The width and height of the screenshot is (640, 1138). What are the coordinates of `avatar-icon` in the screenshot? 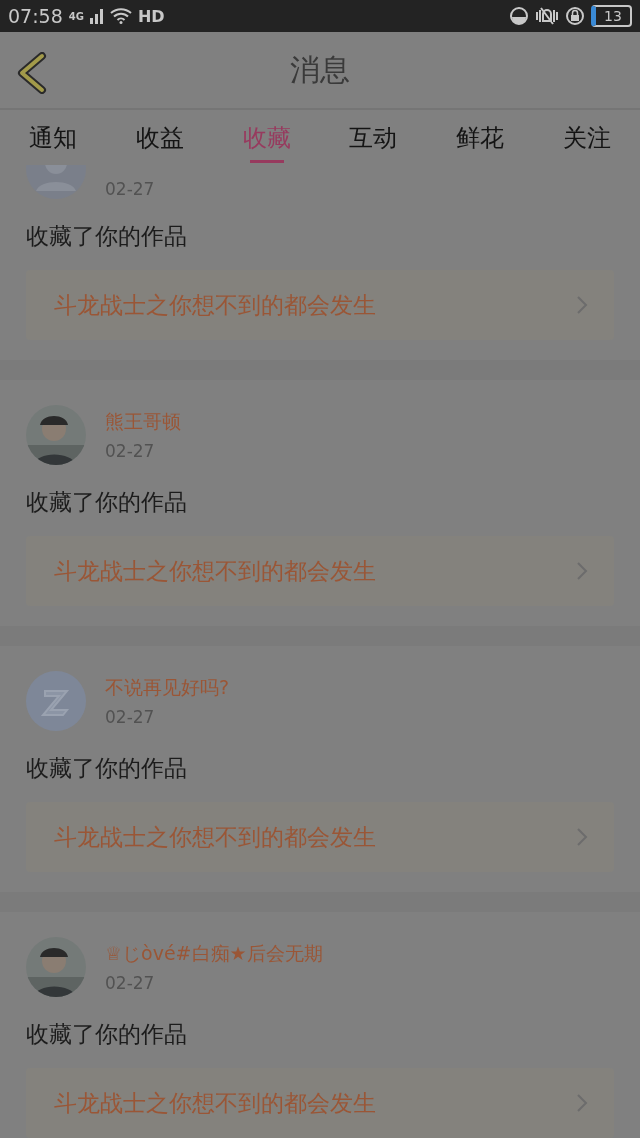 It's located at (56, 701).